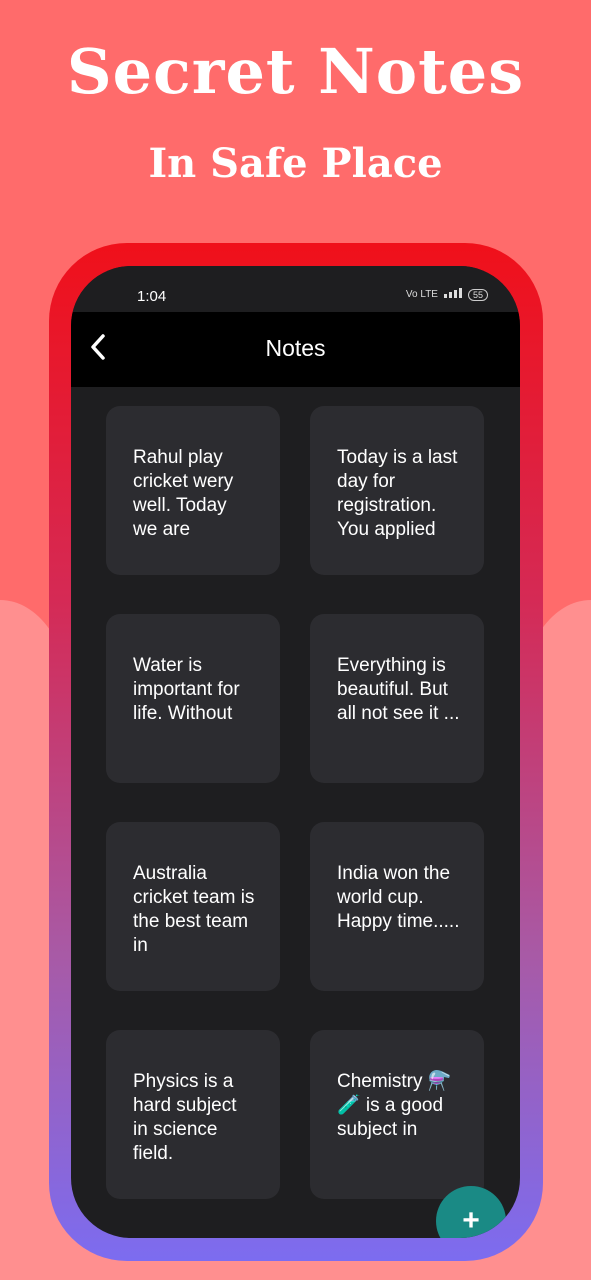 This screenshot has width=591, height=1280. Describe the element at coordinates (397, 1114) in the screenshot. I see `note-card: Chemistry ⚗️🧪 is a good subject in` at that location.